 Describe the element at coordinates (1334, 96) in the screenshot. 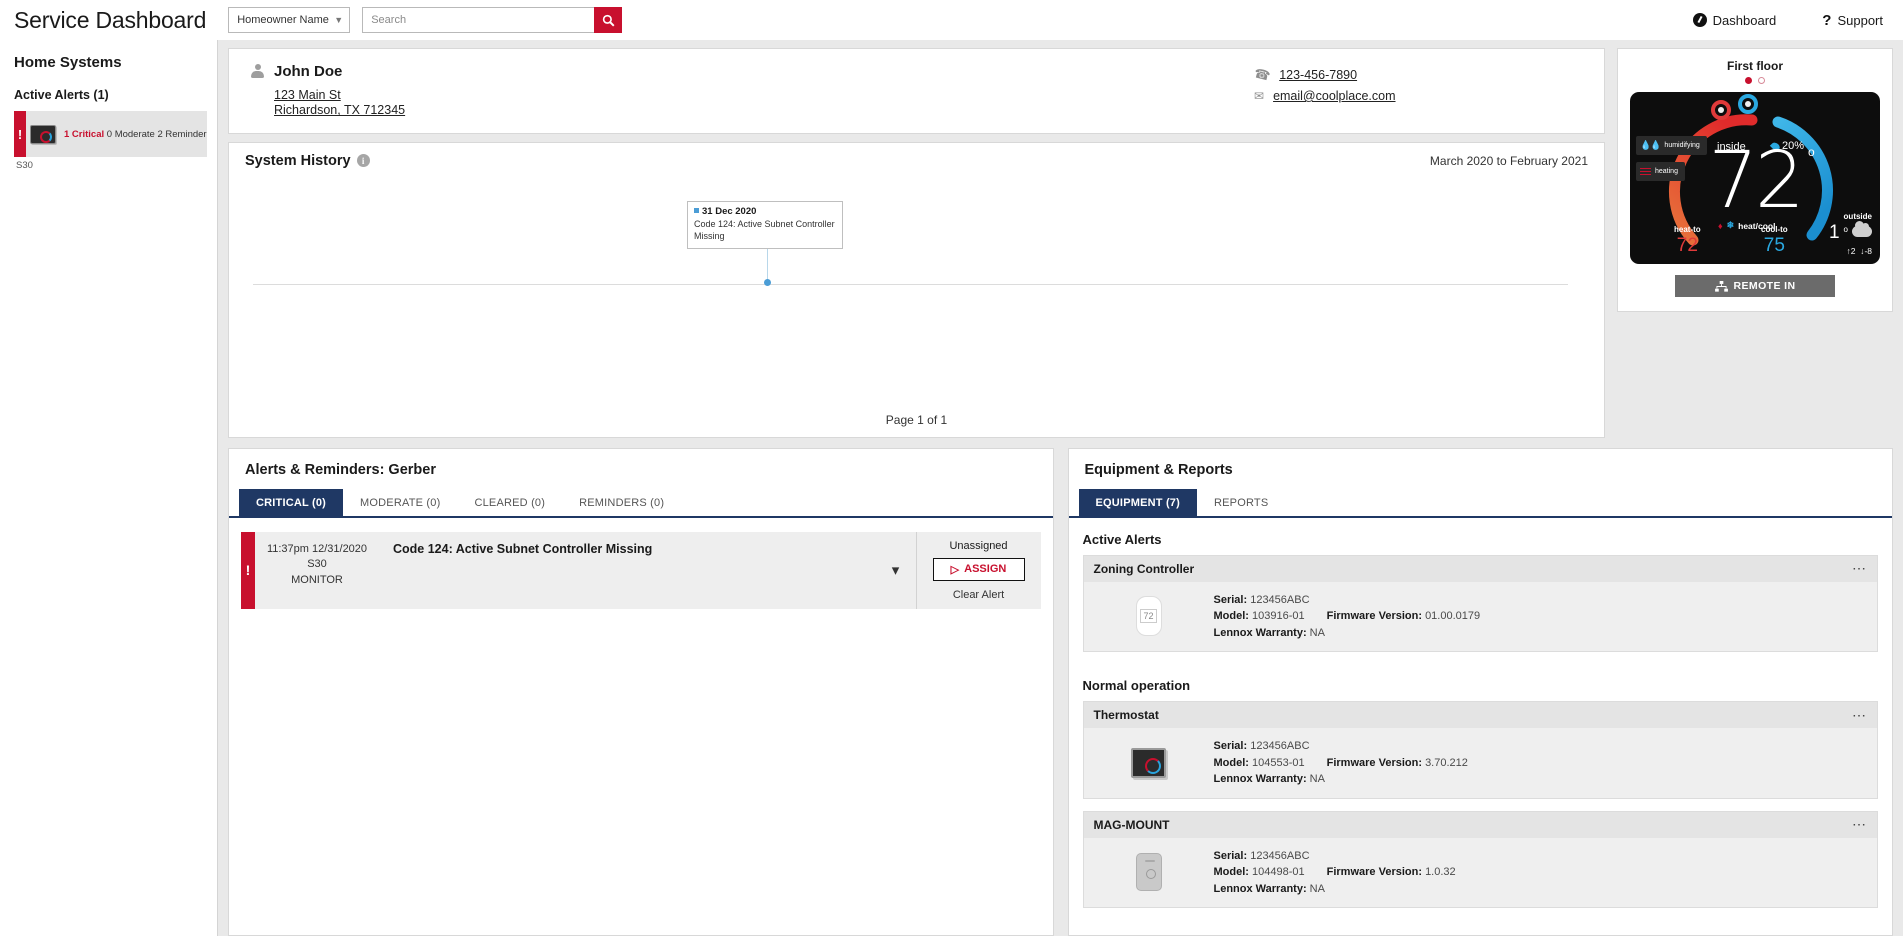

I see `customer-email: email@coolplace.com` at that location.